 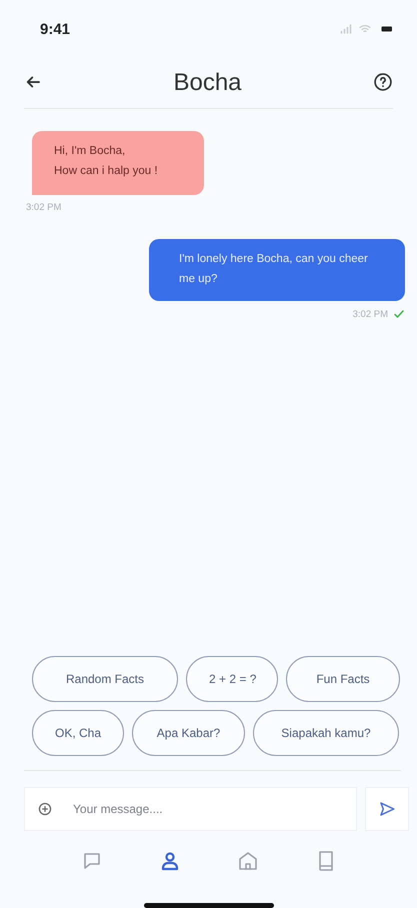 What do you see at coordinates (78, 733) in the screenshot?
I see `quick-reply-chip: OK, Cha` at bounding box center [78, 733].